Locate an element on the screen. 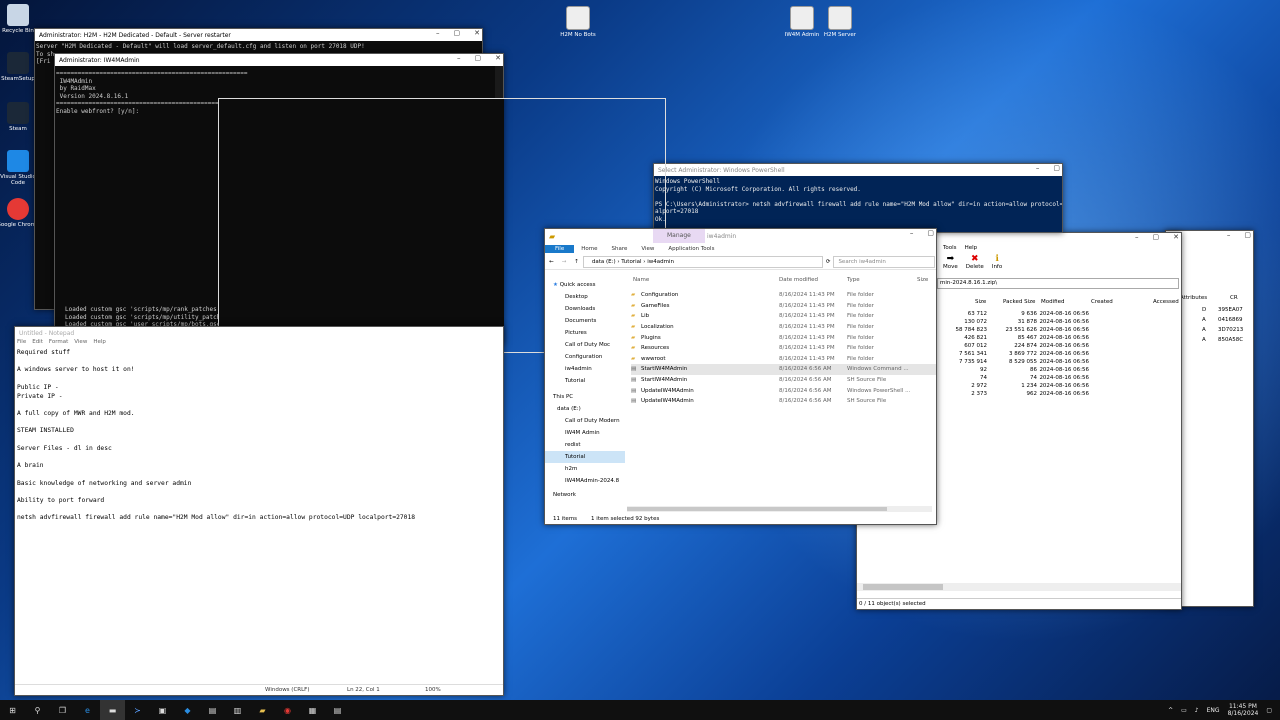 The image size is (1280, 720). nav-item: Tutorial is located at coordinates (585, 381).